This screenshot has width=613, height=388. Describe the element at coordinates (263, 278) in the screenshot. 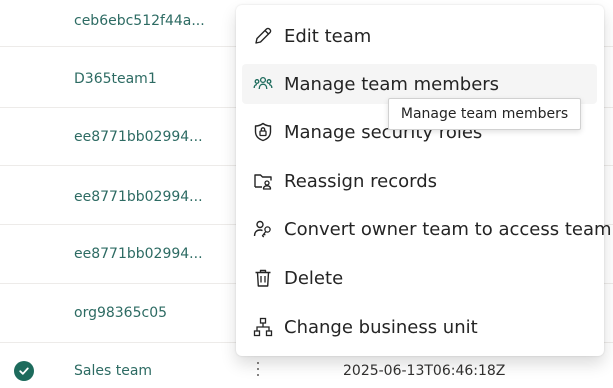

I see `trash-icon` at that location.